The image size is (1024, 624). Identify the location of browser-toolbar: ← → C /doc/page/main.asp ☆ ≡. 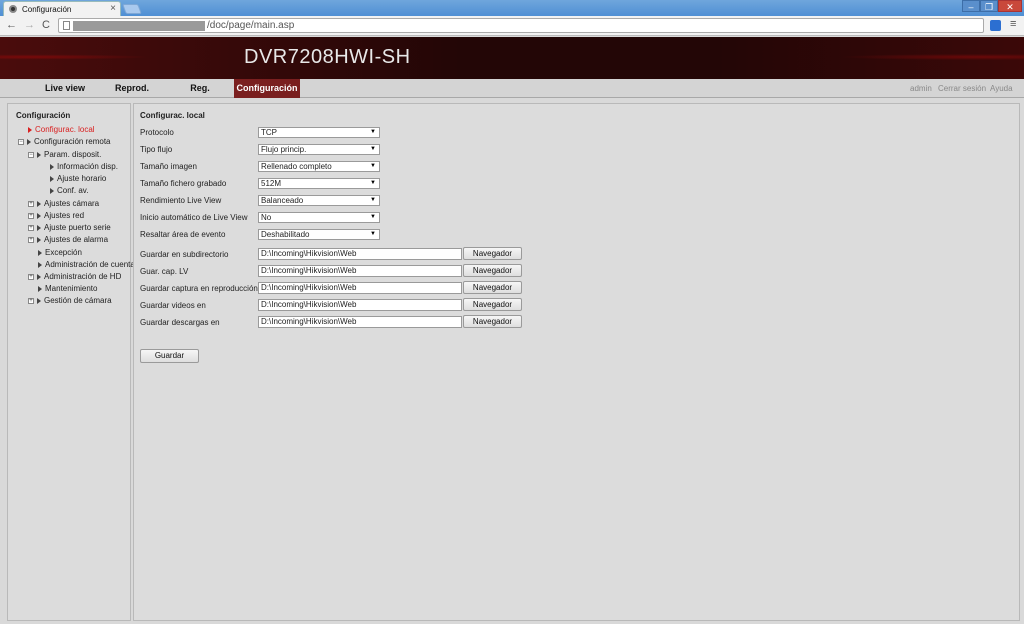
(512, 26).